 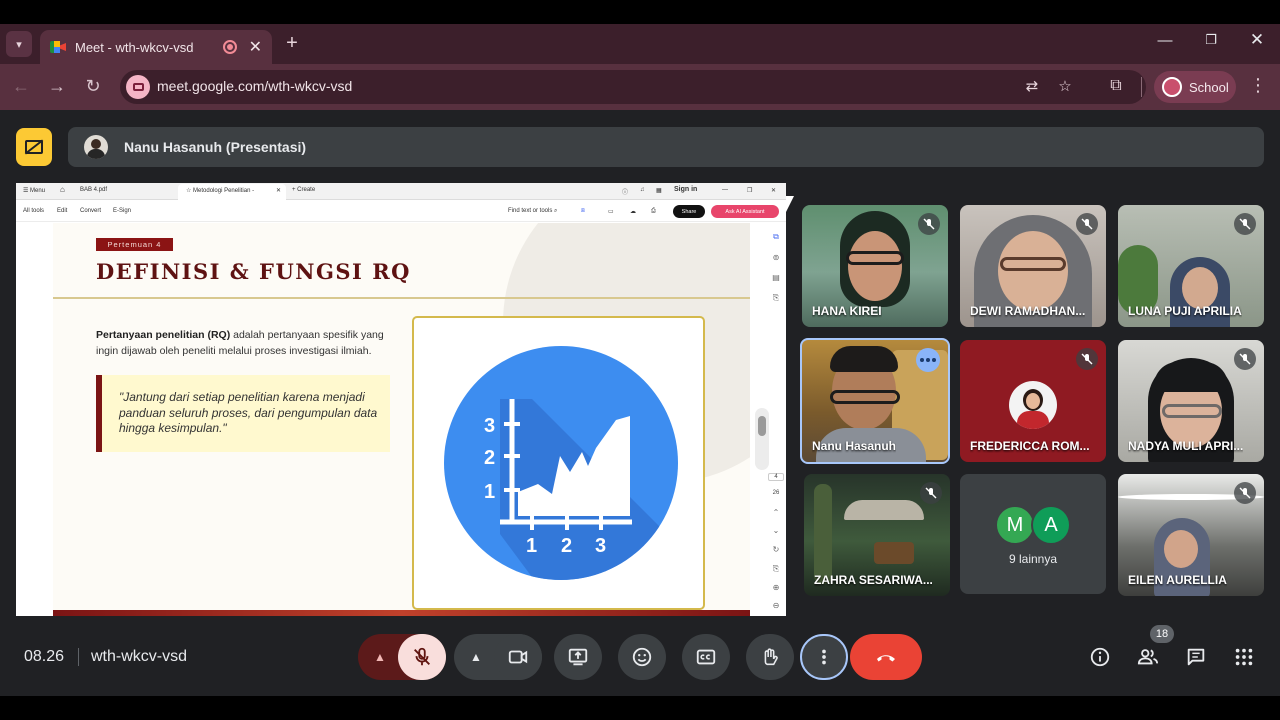 I want to click on more-options-button, so click(x=824, y=657).